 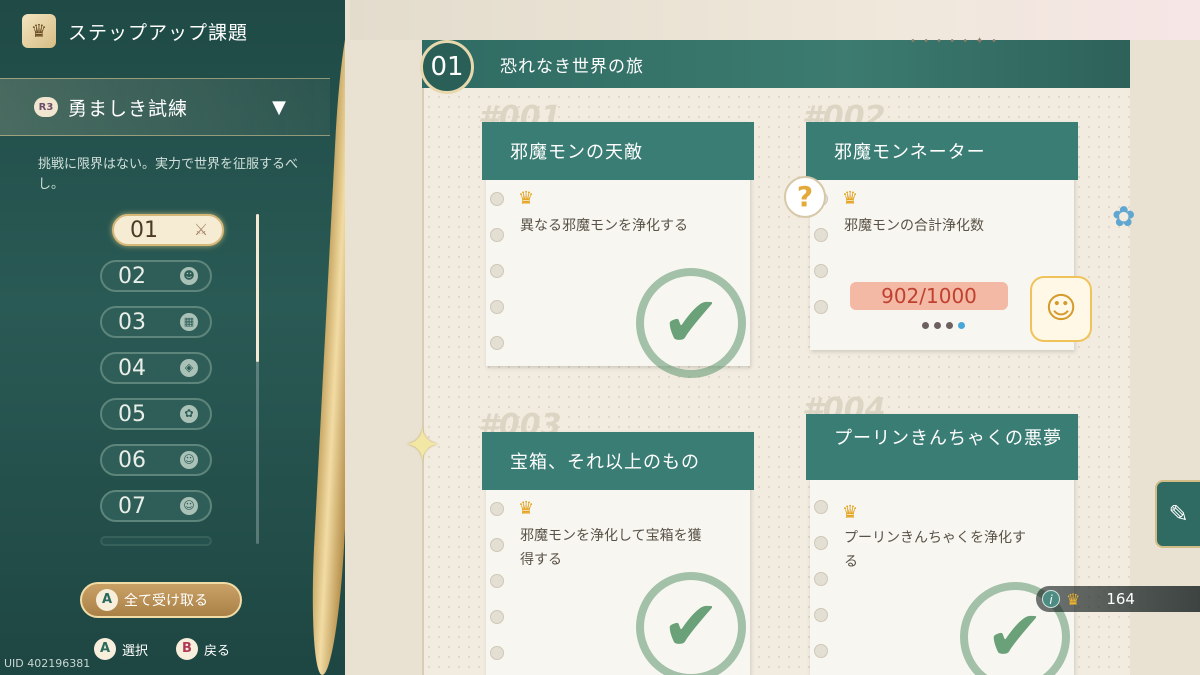 What do you see at coordinates (180, 387) in the screenshot?
I see `level-list: 01 ⚔ 02 ☻ 03 ▦ 04 ◈ 05 ✿ 06 ☺ 07 ☺` at bounding box center [180, 387].